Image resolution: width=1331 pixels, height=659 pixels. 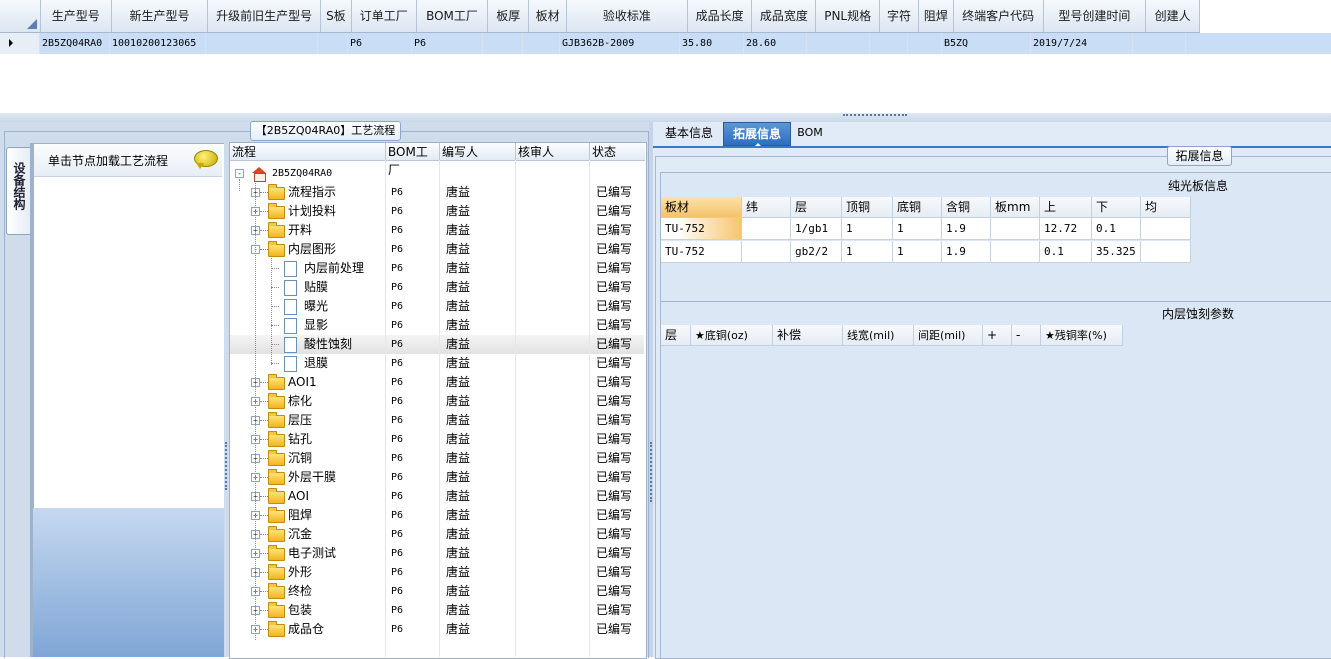 What do you see at coordinates (1116, 252) in the screenshot?
I see `grid-cell: 35.325` at bounding box center [1116, 252].